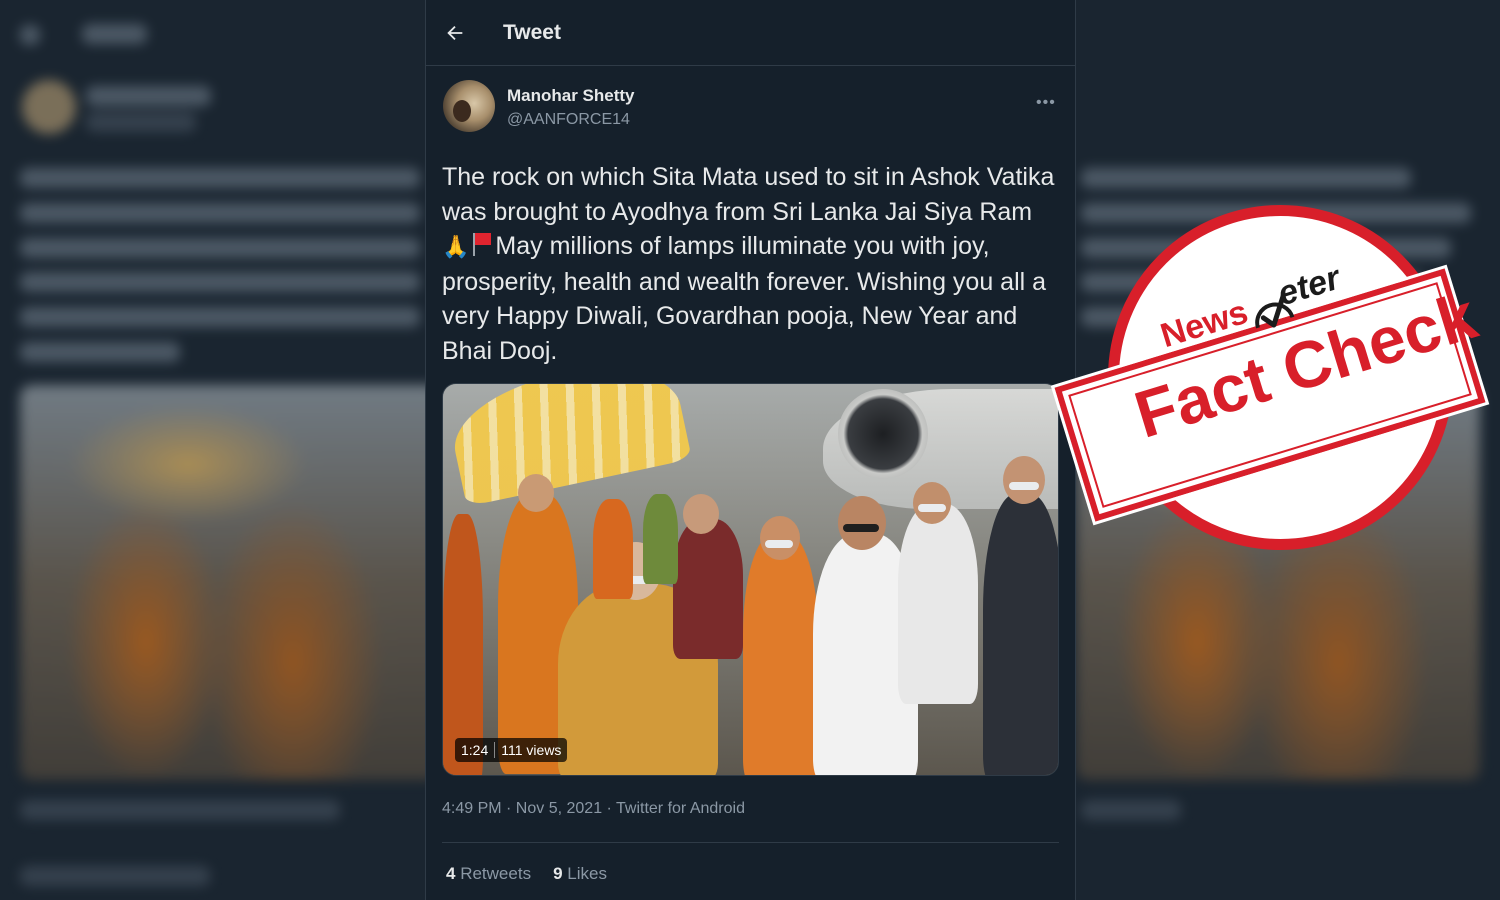 The image size is (1500, 900). Describe the element at coordinates (571, 96) in the screenshot. I see `author-name: Manohar Shetty` at that location.